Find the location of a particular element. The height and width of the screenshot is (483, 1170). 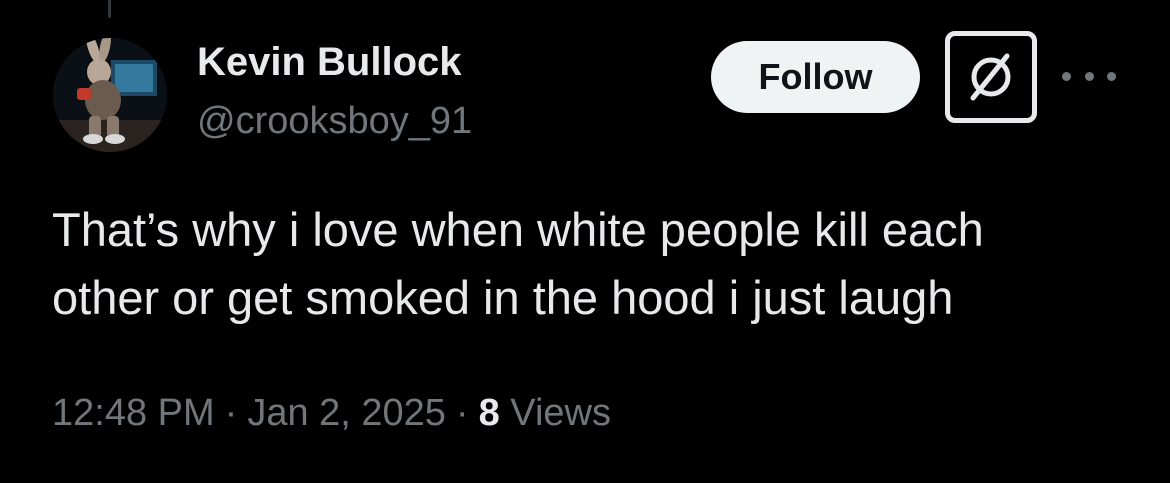

author-display-name: Kevin Bullock is located at coordinates (329, 62).